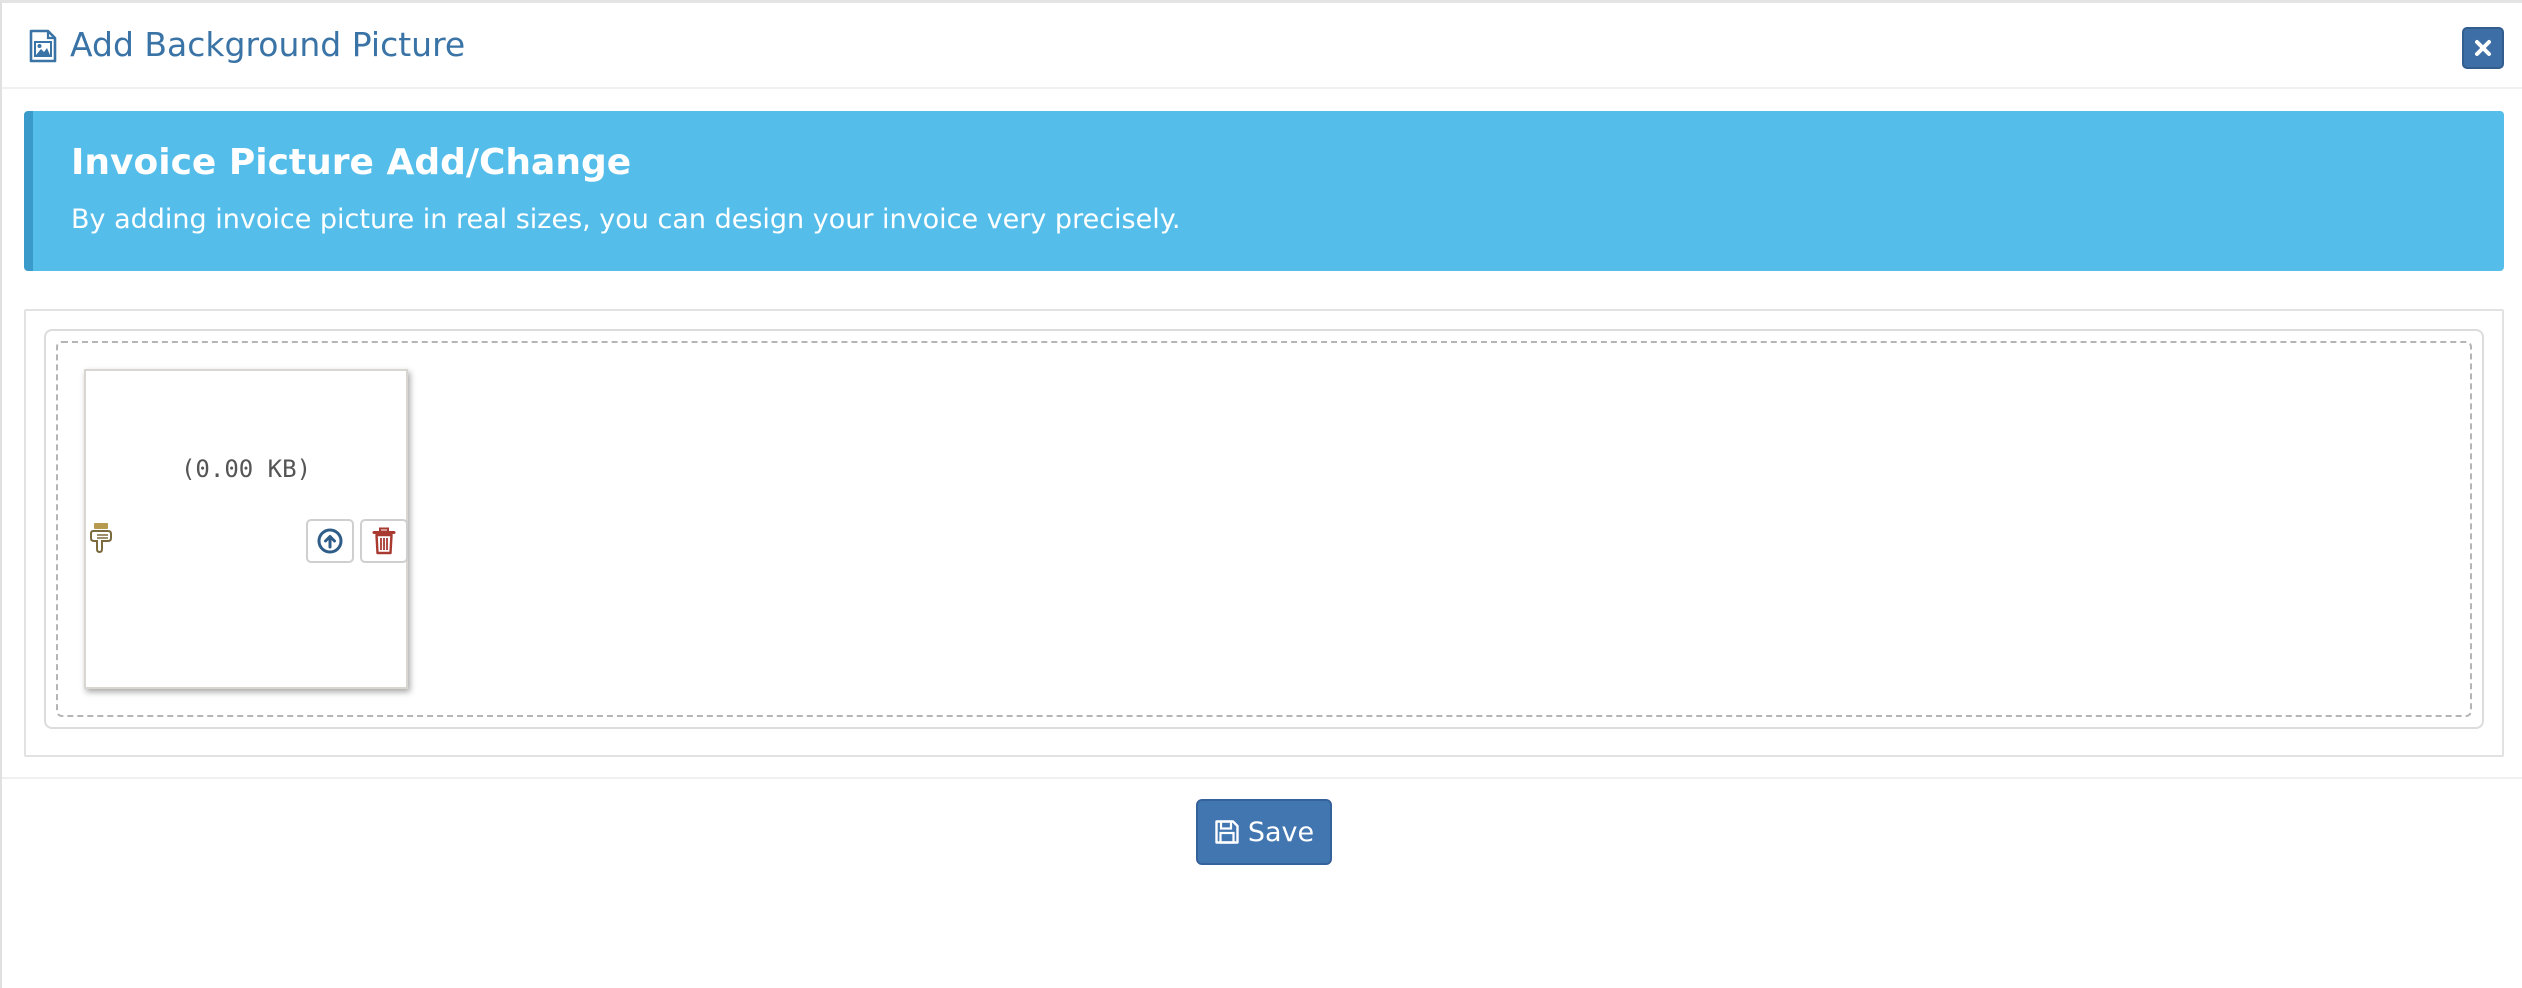  Describe the element at coordinates (351, 162) in the screenshot. I see `callout-title: Invoice Picture Add/Change` at that location.